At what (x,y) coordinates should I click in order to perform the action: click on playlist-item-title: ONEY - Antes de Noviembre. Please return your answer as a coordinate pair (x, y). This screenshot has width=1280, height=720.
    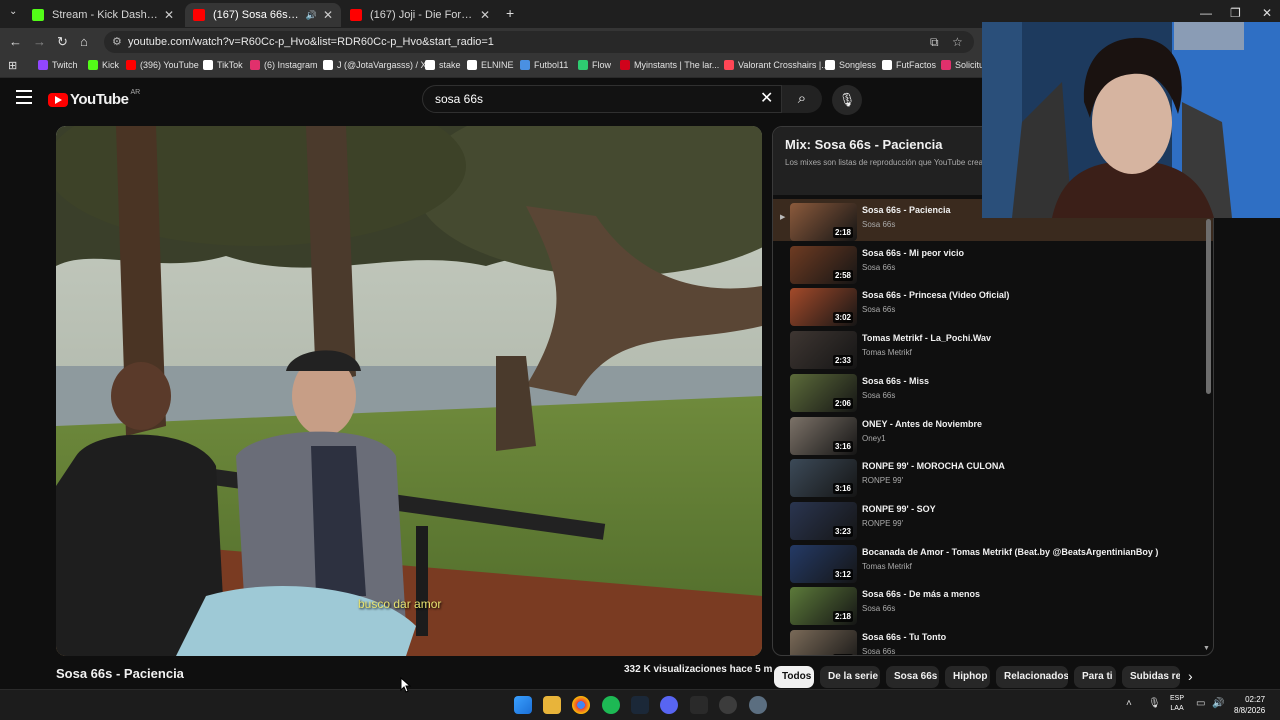
    Looking at the image, I should click on (1032, 424).